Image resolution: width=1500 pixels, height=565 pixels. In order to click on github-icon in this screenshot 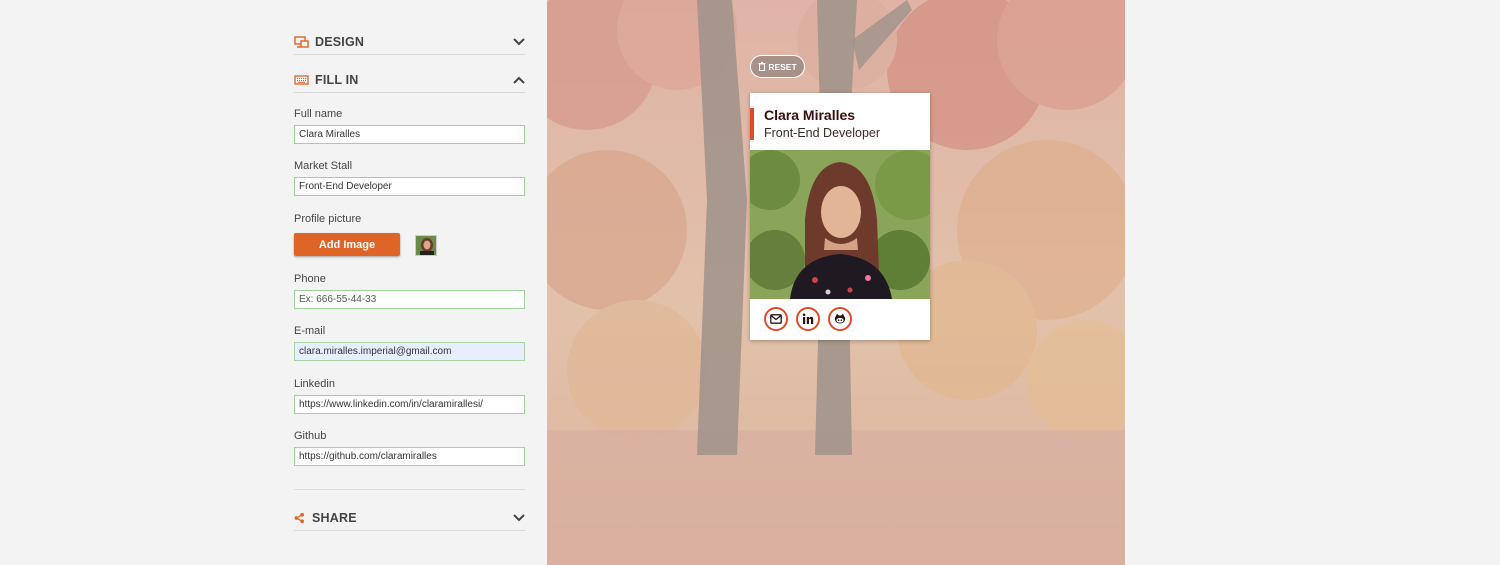, I will do `click(840, 319)`.